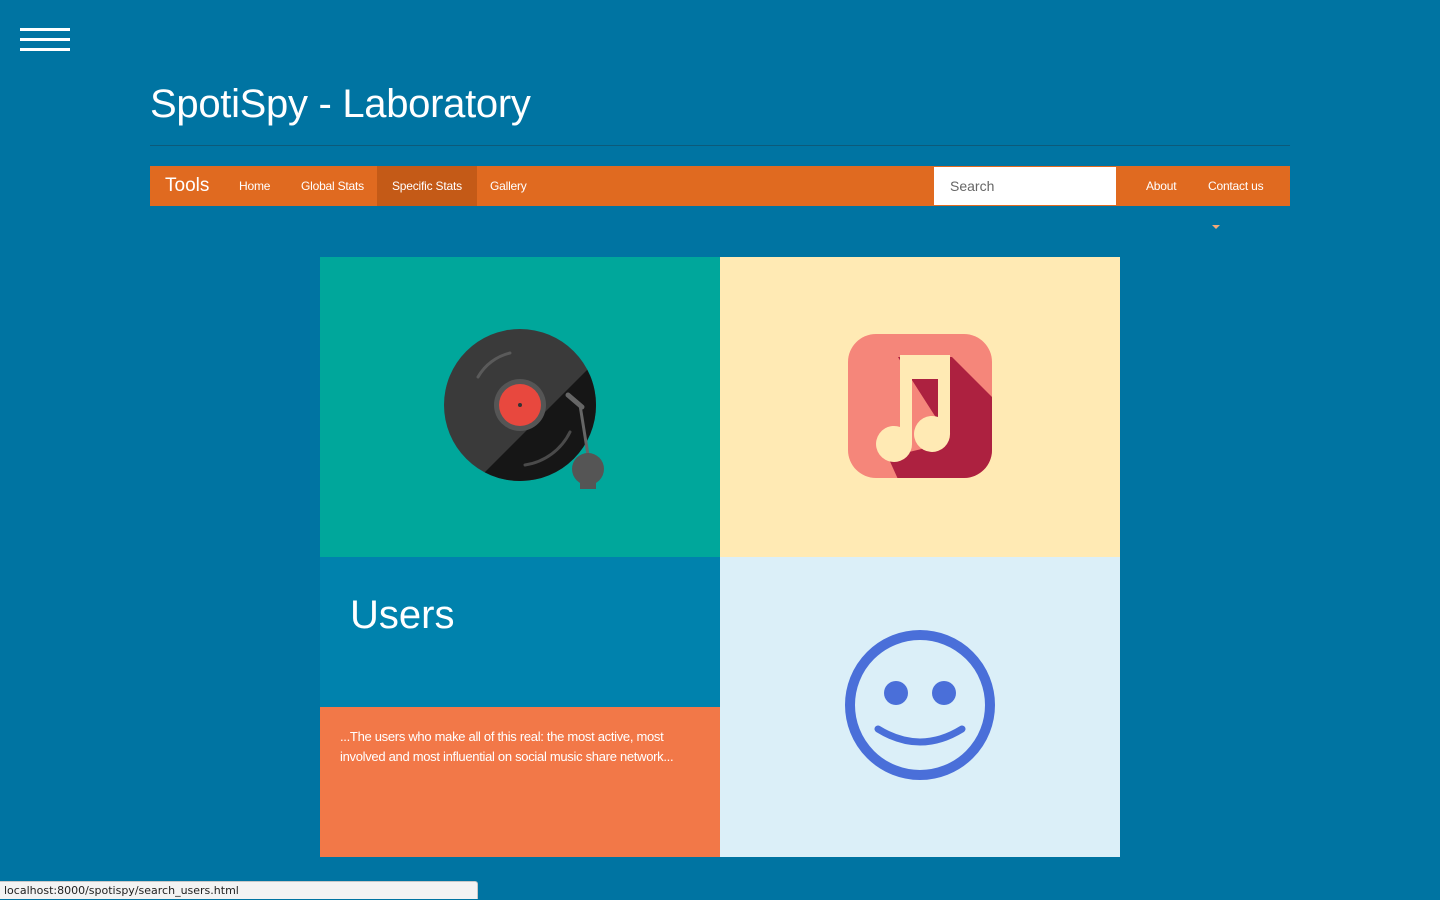 This screenshot has height=900, width=1440. What do you see at coordinates (720, 145) in the screenshot?
I see `title-divider` at bounding box center [720, 145].